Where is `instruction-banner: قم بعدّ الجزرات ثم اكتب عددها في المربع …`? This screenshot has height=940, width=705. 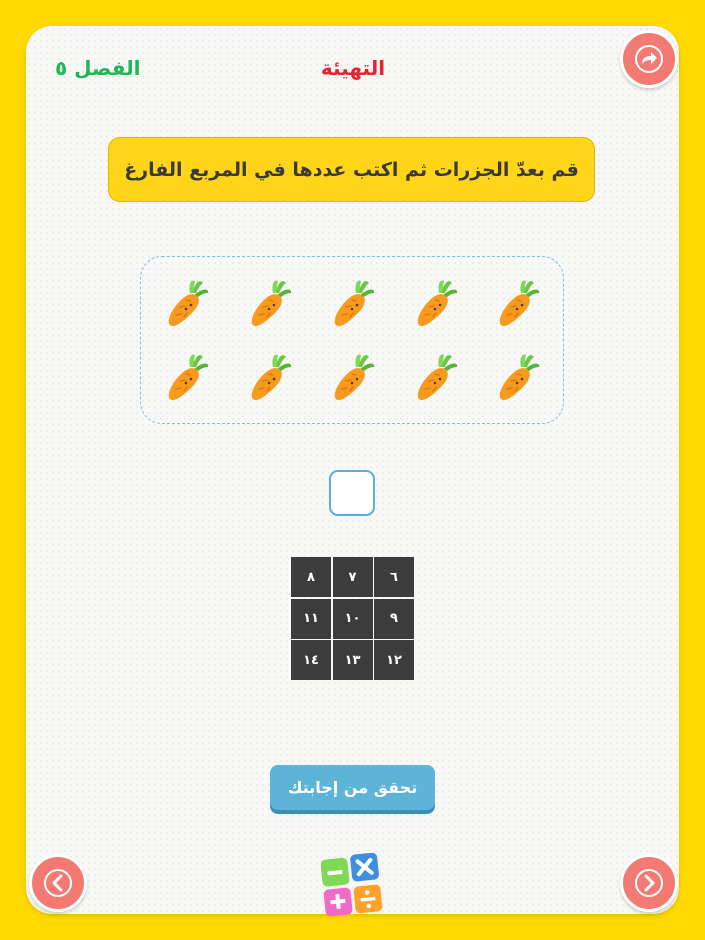 instruction-banner: قم بعدّ الجزرات ثم اكتب عددها في المربع … is located at coordinates (351, 169).